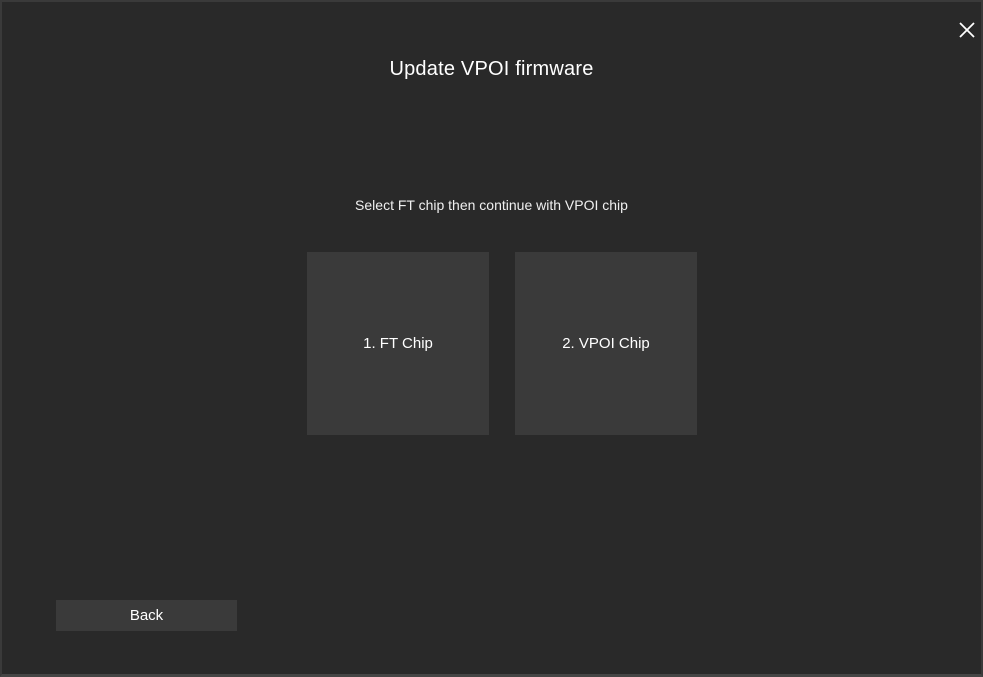 The width and height of the screenshot is (983, 677). I want to click on ft-chip-label: 1. FT Chip, so click(398, 343).